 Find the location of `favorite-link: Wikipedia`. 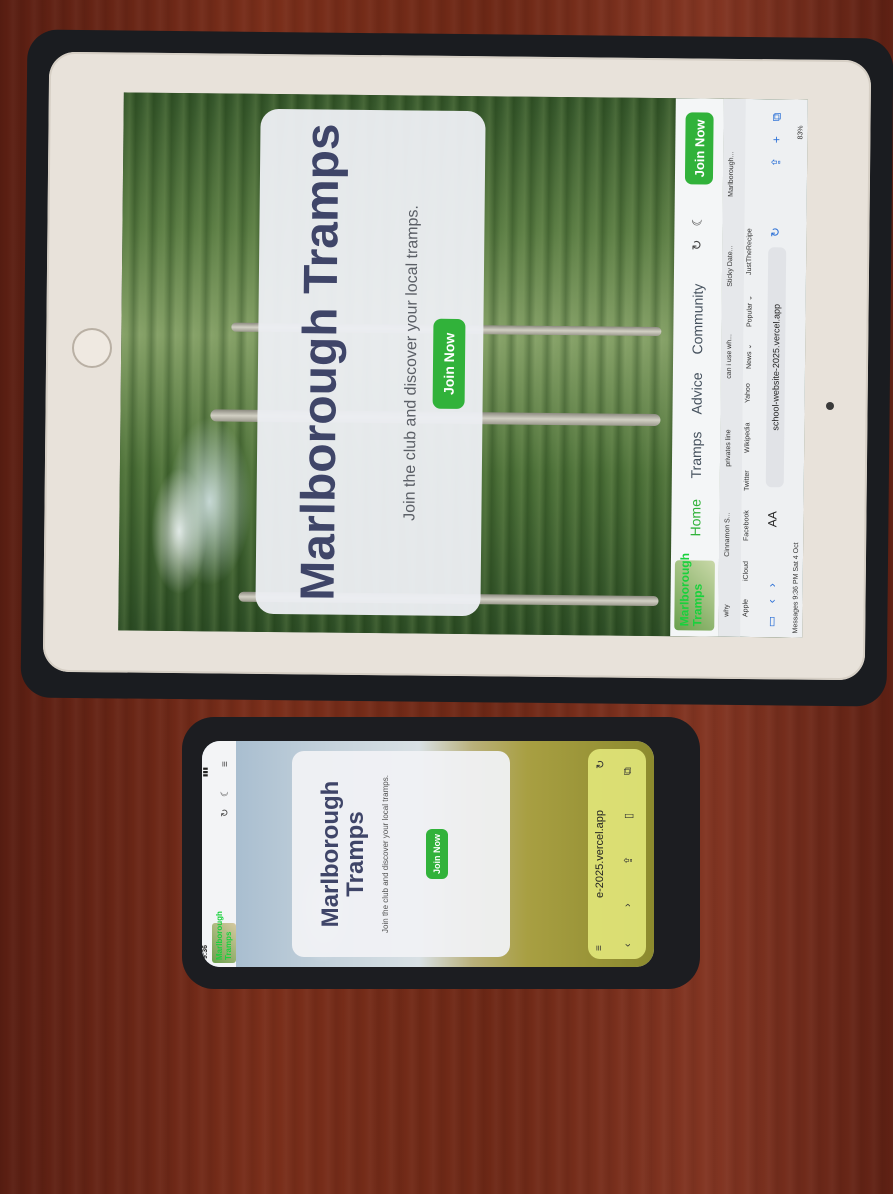

favorite-link: Wikipedia is located at coordinates (747, 438).